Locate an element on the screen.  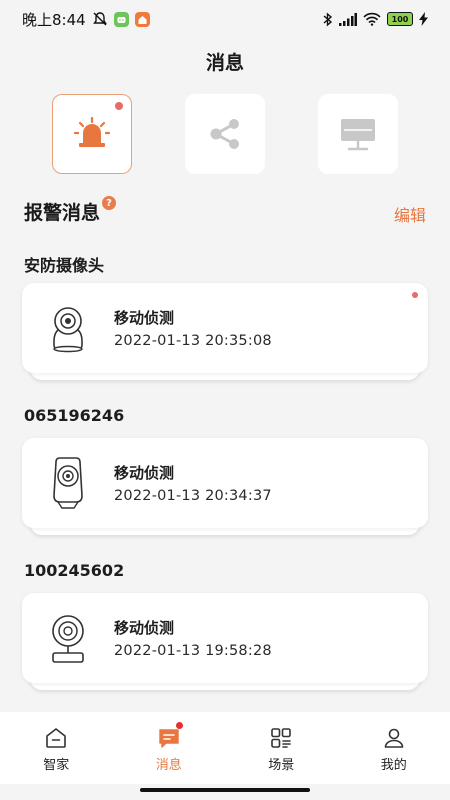
section-title: 报警消息 ? is located at coordinates (70, 210).